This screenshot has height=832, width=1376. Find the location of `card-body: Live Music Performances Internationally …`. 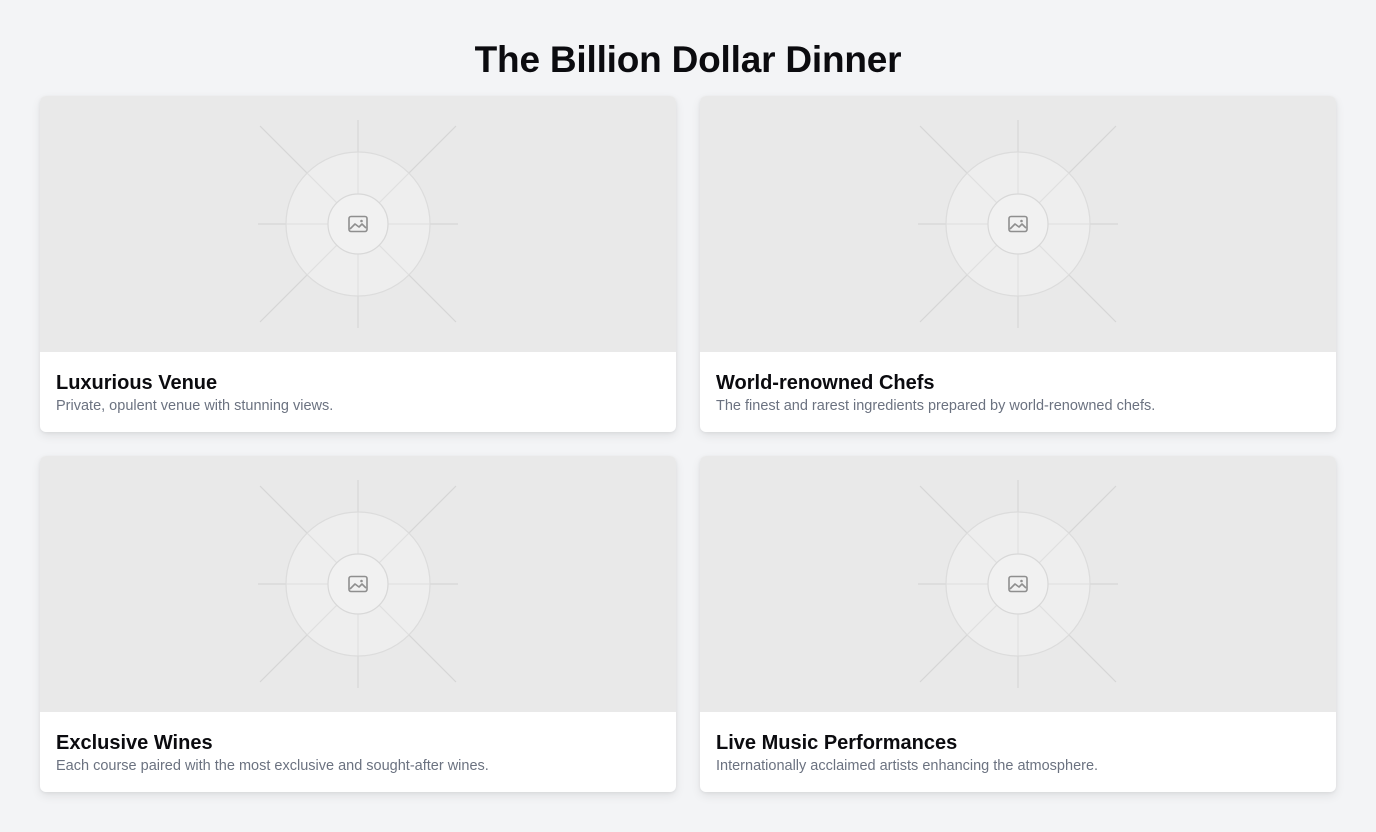

card-body: Live Music Performances Internationally … is located at coordinates (1018, 752).